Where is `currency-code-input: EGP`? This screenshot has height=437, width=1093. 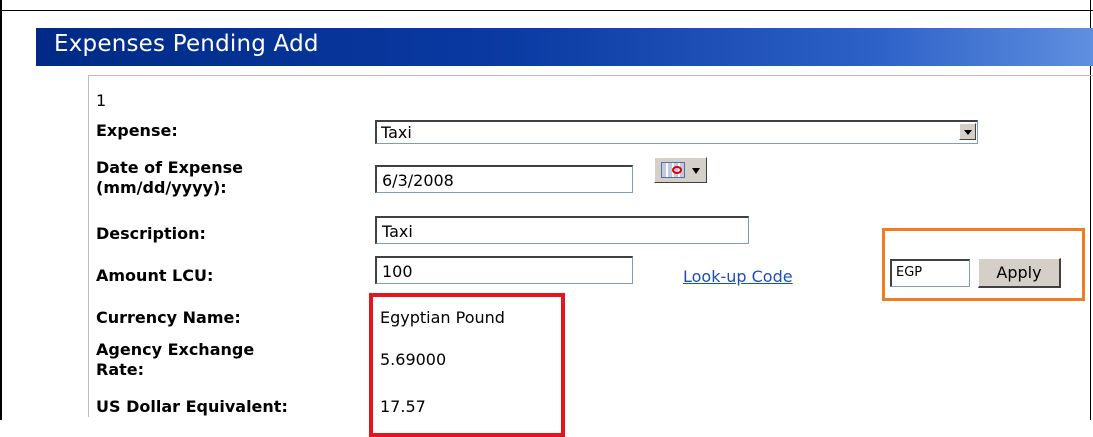 currency-code-input: EGP is located at coordinates (930, 273).